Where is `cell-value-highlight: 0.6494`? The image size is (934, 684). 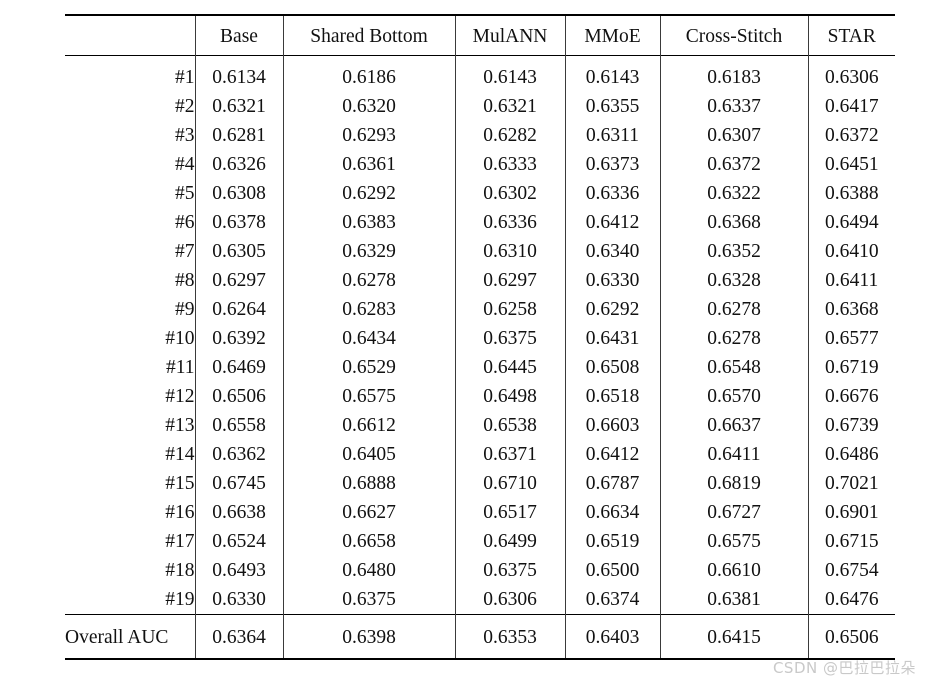 cell-value-highlight: 0.6494 is located at coordinates (851, 222).